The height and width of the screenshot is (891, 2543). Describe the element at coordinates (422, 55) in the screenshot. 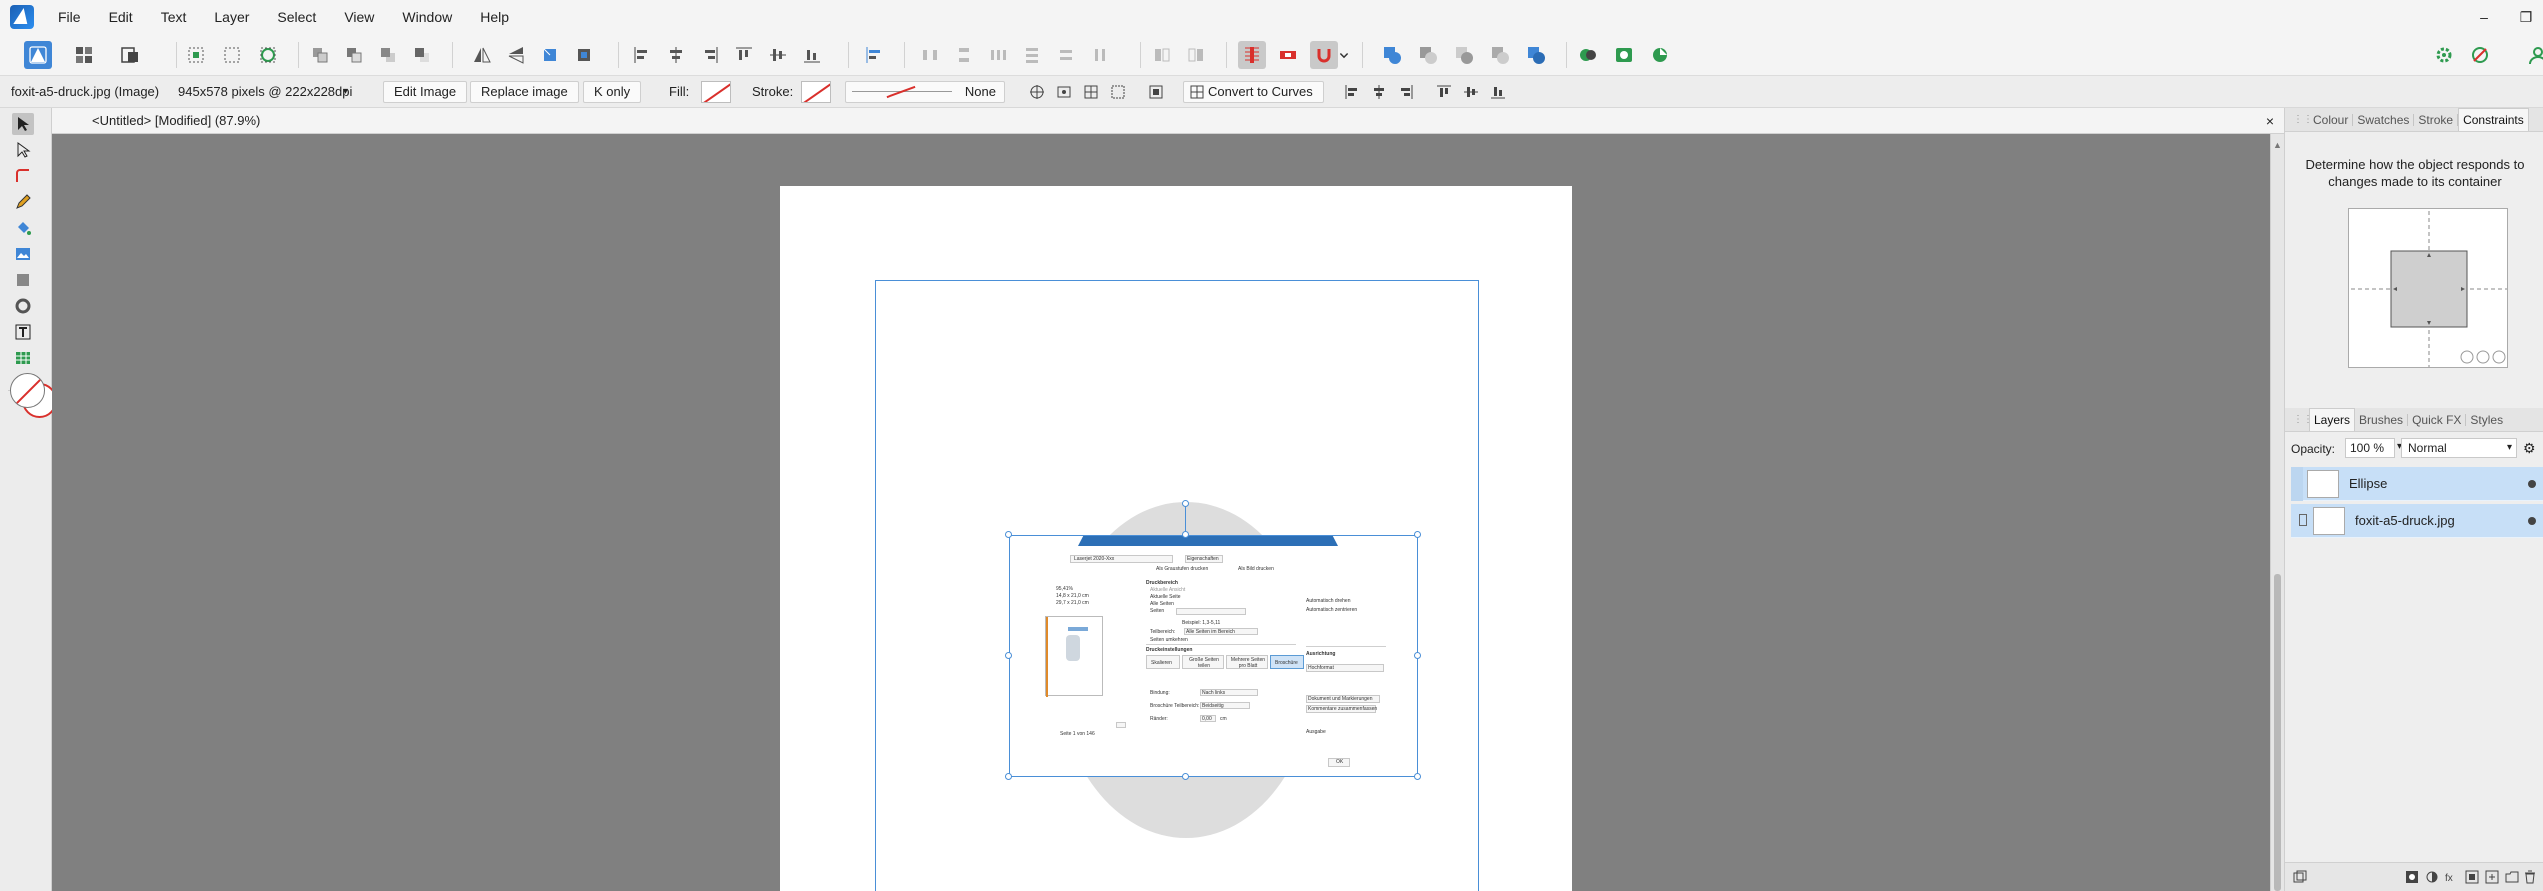

I see `arrange-front-icon` at that location.